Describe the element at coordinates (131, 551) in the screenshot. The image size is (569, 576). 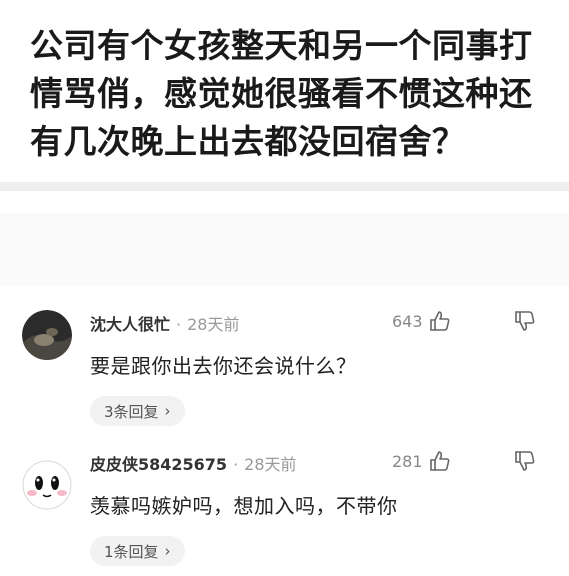
I see `reply-count: 1条回复` at that location.